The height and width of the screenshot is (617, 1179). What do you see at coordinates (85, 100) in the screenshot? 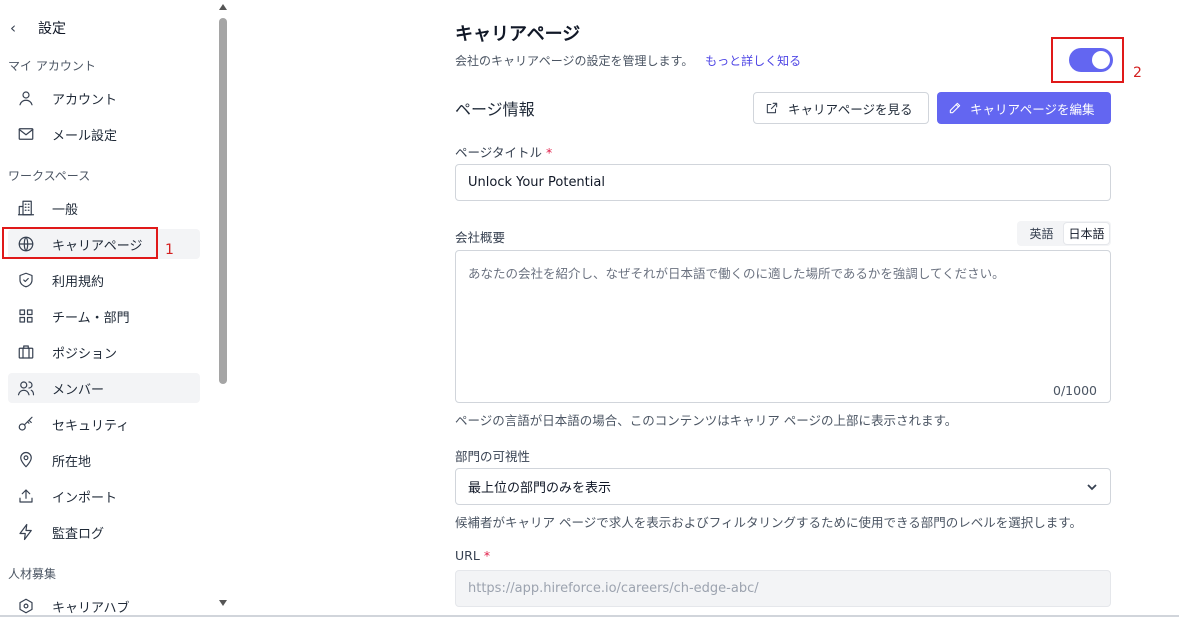
I see `sidebar-item-label: アカウント` at bounding box center [85, 100].